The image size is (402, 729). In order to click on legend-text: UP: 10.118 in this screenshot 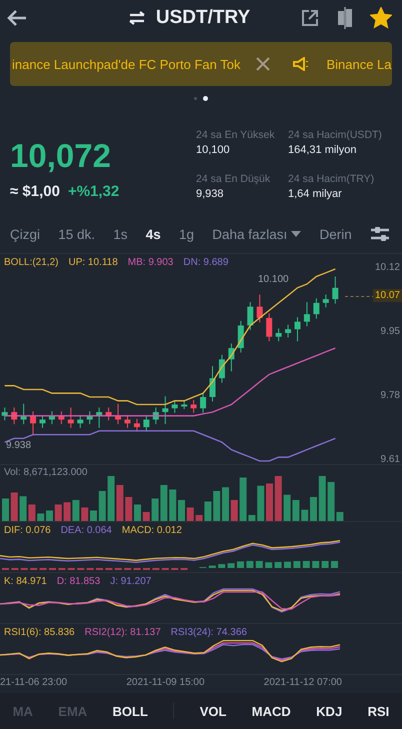, I will do `click(93, 262)`.